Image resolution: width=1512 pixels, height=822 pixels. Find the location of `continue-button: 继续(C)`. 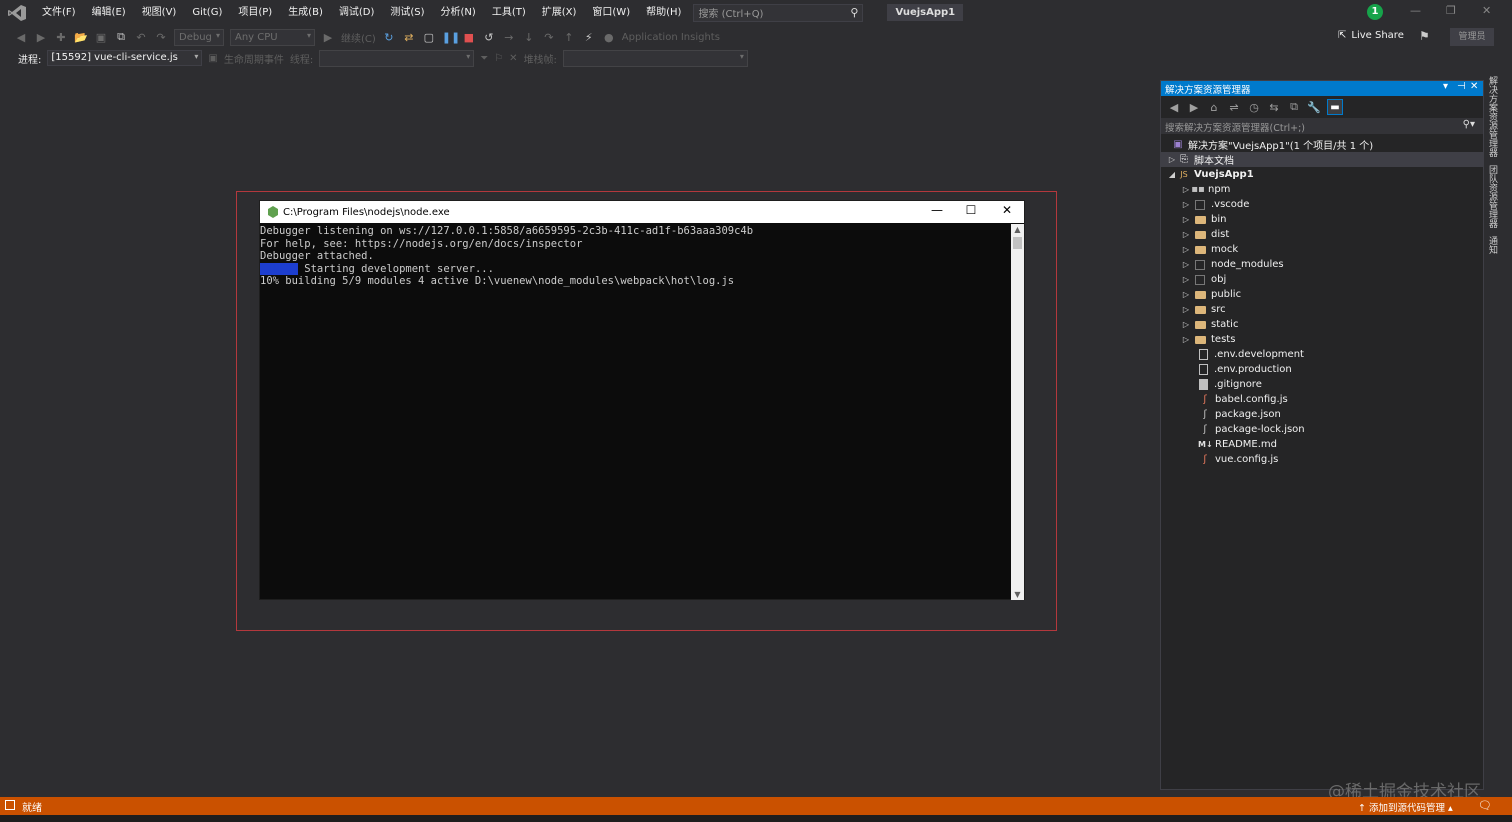

continue-button: 继续(C) is located at coordinates (358, 37).